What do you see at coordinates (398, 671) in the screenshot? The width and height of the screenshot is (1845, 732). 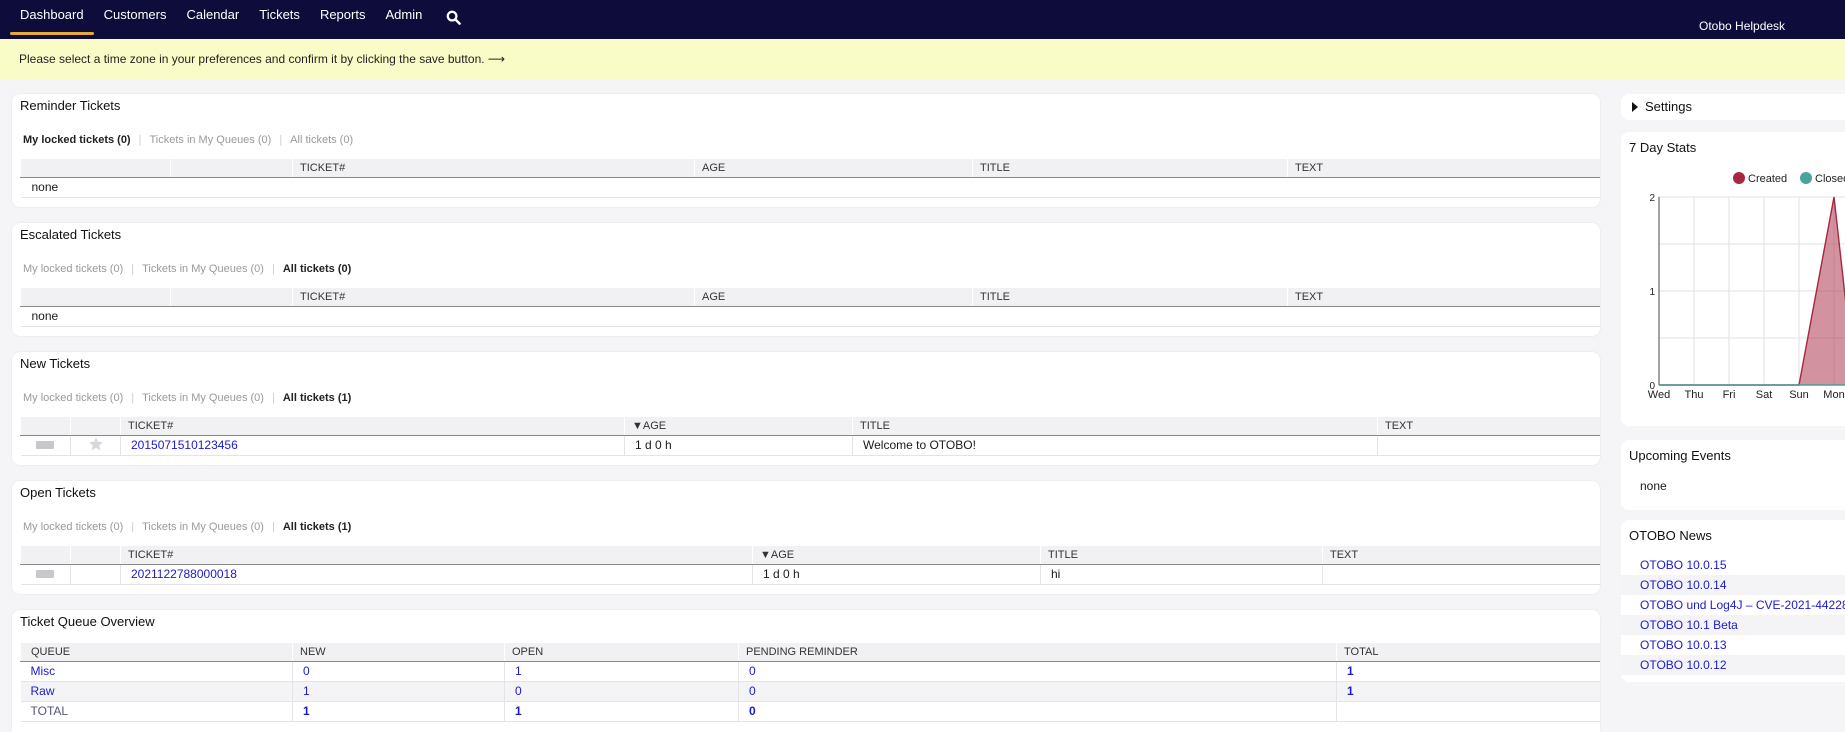 I see `queue-new-cell: 0` at bounding box center [398, 671].